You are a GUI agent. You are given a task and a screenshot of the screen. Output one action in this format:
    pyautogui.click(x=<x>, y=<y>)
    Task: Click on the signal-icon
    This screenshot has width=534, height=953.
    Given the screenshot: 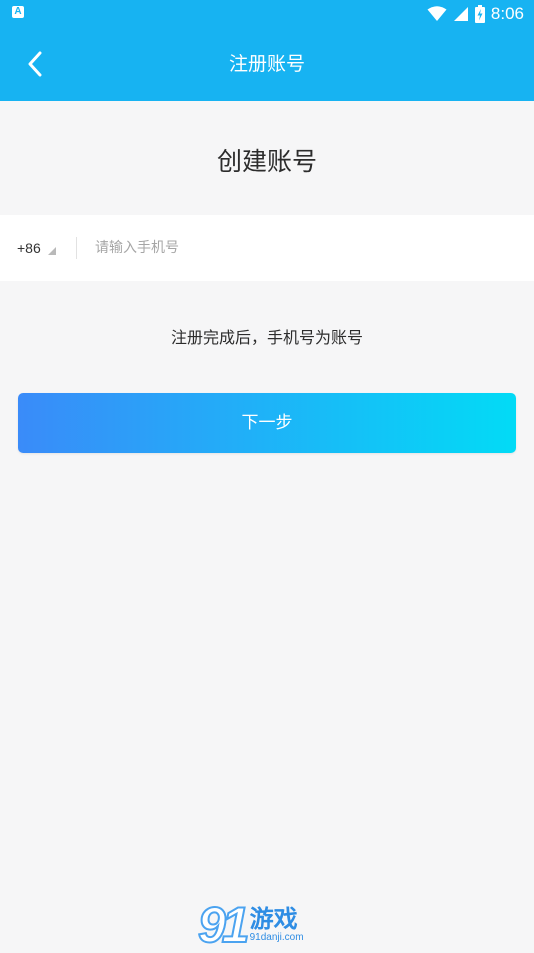 What is the action you would take?
    pyautogui.click(x=460, y=14)
    